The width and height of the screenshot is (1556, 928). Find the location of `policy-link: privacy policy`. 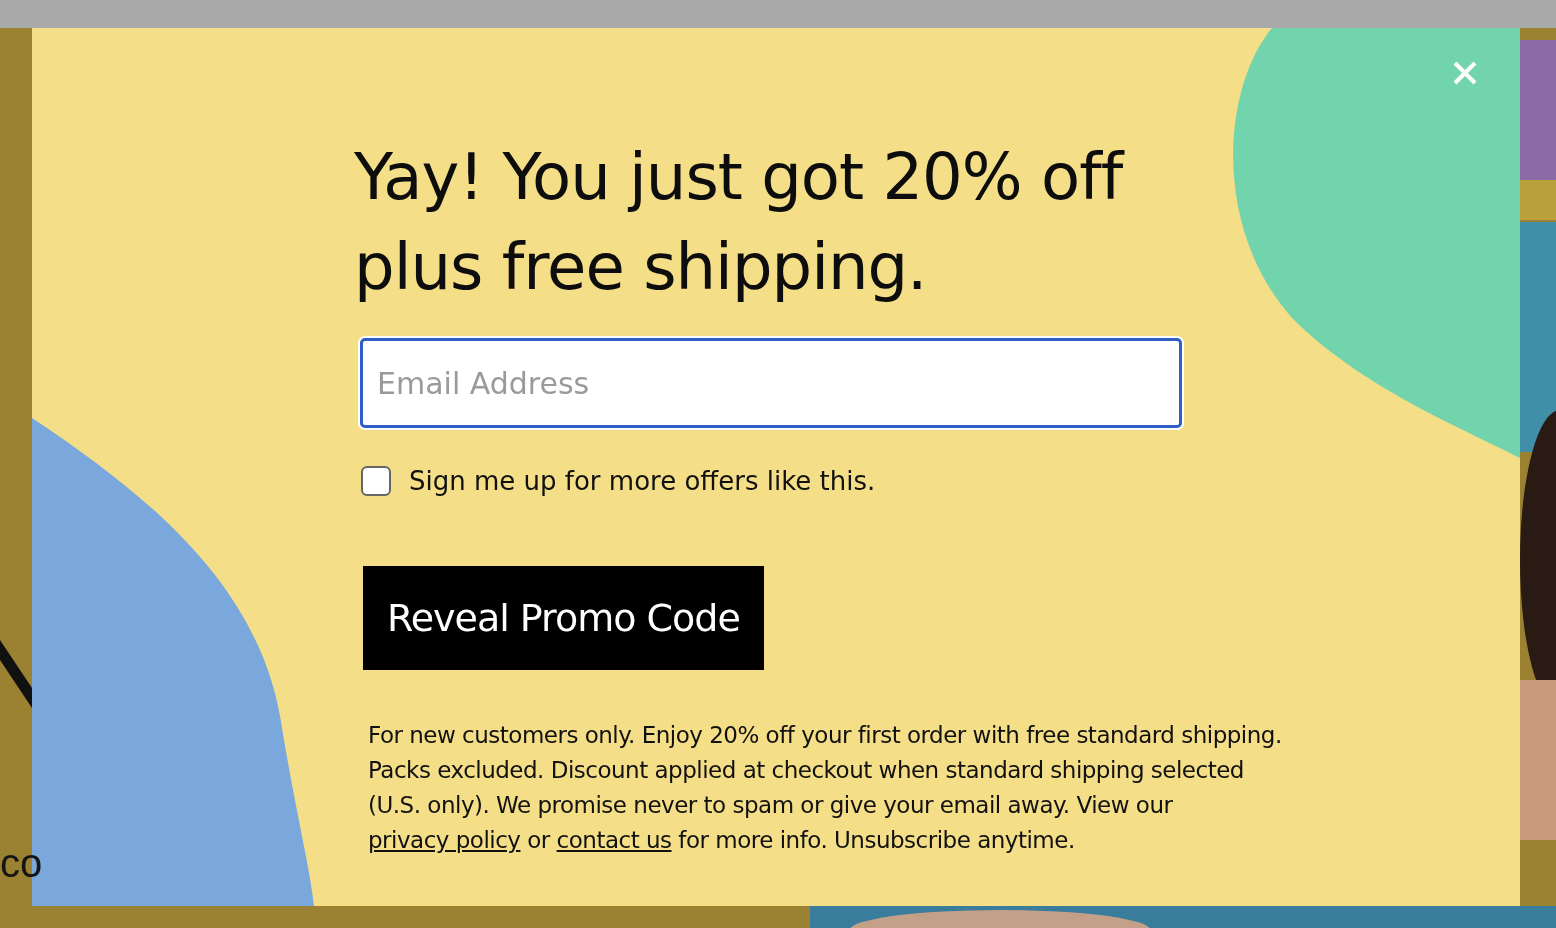

policy-link: privacy policy is located at coordinates (444, 840).